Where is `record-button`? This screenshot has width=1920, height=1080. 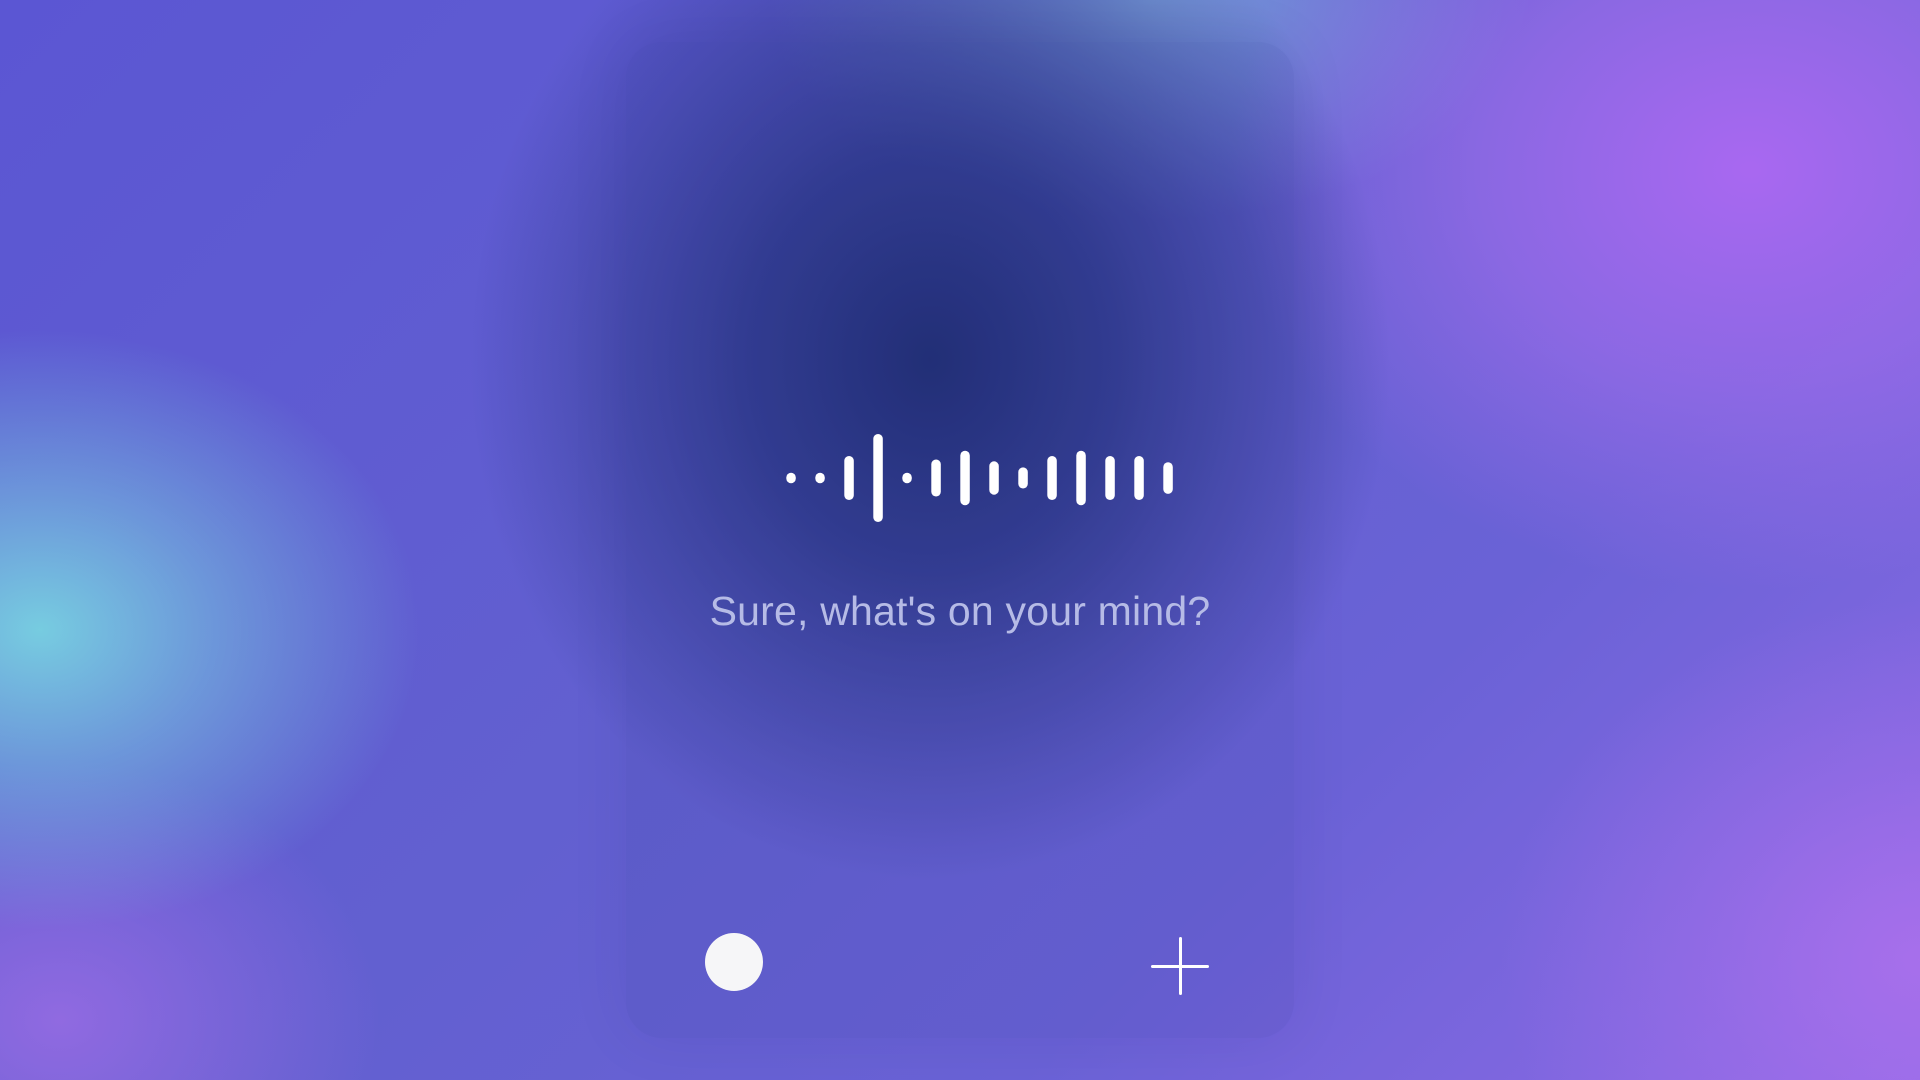
record-button is located at coordinates (734, 962).